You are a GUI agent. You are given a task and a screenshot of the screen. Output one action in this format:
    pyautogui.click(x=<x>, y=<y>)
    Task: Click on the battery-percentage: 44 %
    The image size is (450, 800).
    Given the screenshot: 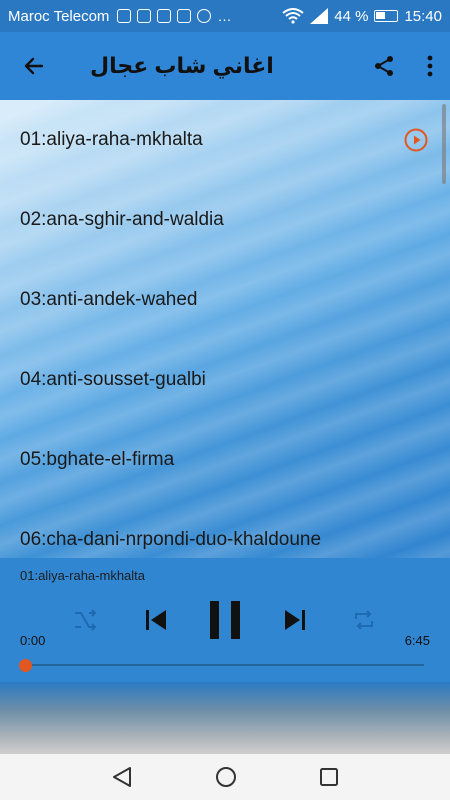 What is the action you would take?
    pyautogui.click(x=351, y=16)
    